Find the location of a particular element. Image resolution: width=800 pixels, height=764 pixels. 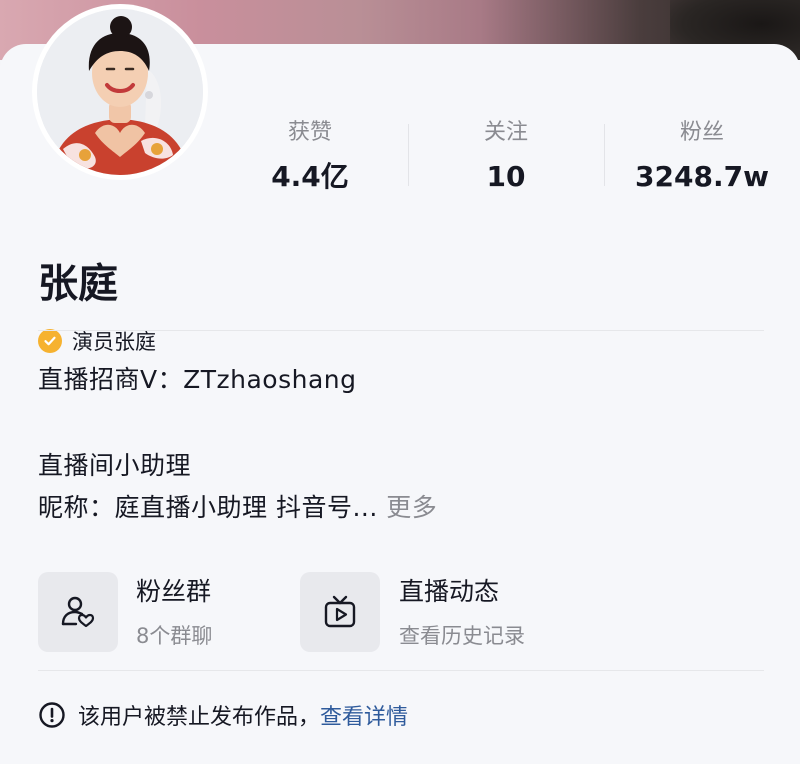

stat-likes: 获赞 4.4亿 is located at coordinates (310, 155).